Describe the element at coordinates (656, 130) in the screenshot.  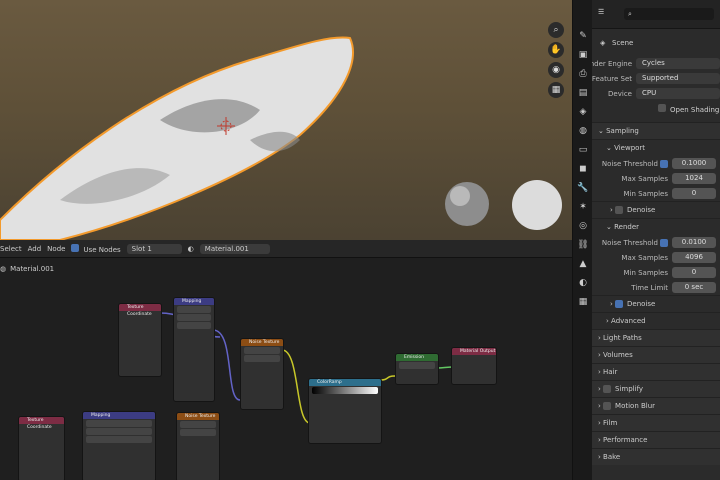
I see `sampling-panel-header: ⌄ Sampling` at that location.